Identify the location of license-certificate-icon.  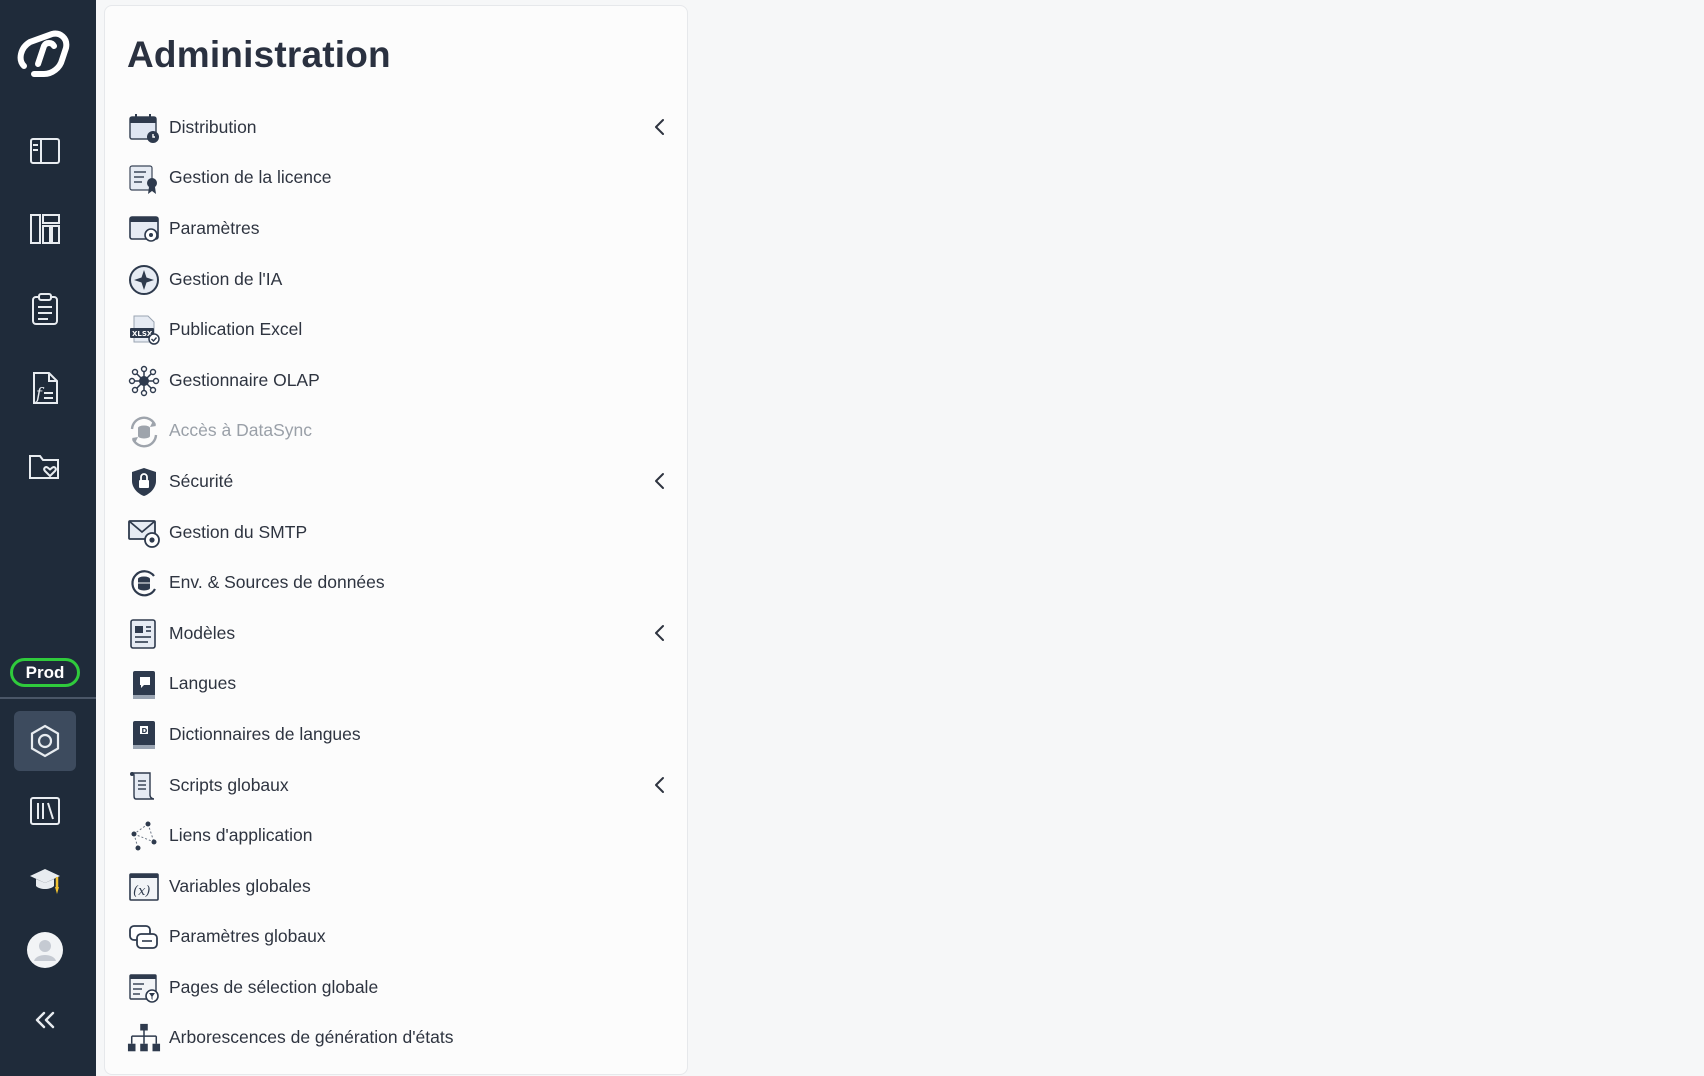
(144, 179).